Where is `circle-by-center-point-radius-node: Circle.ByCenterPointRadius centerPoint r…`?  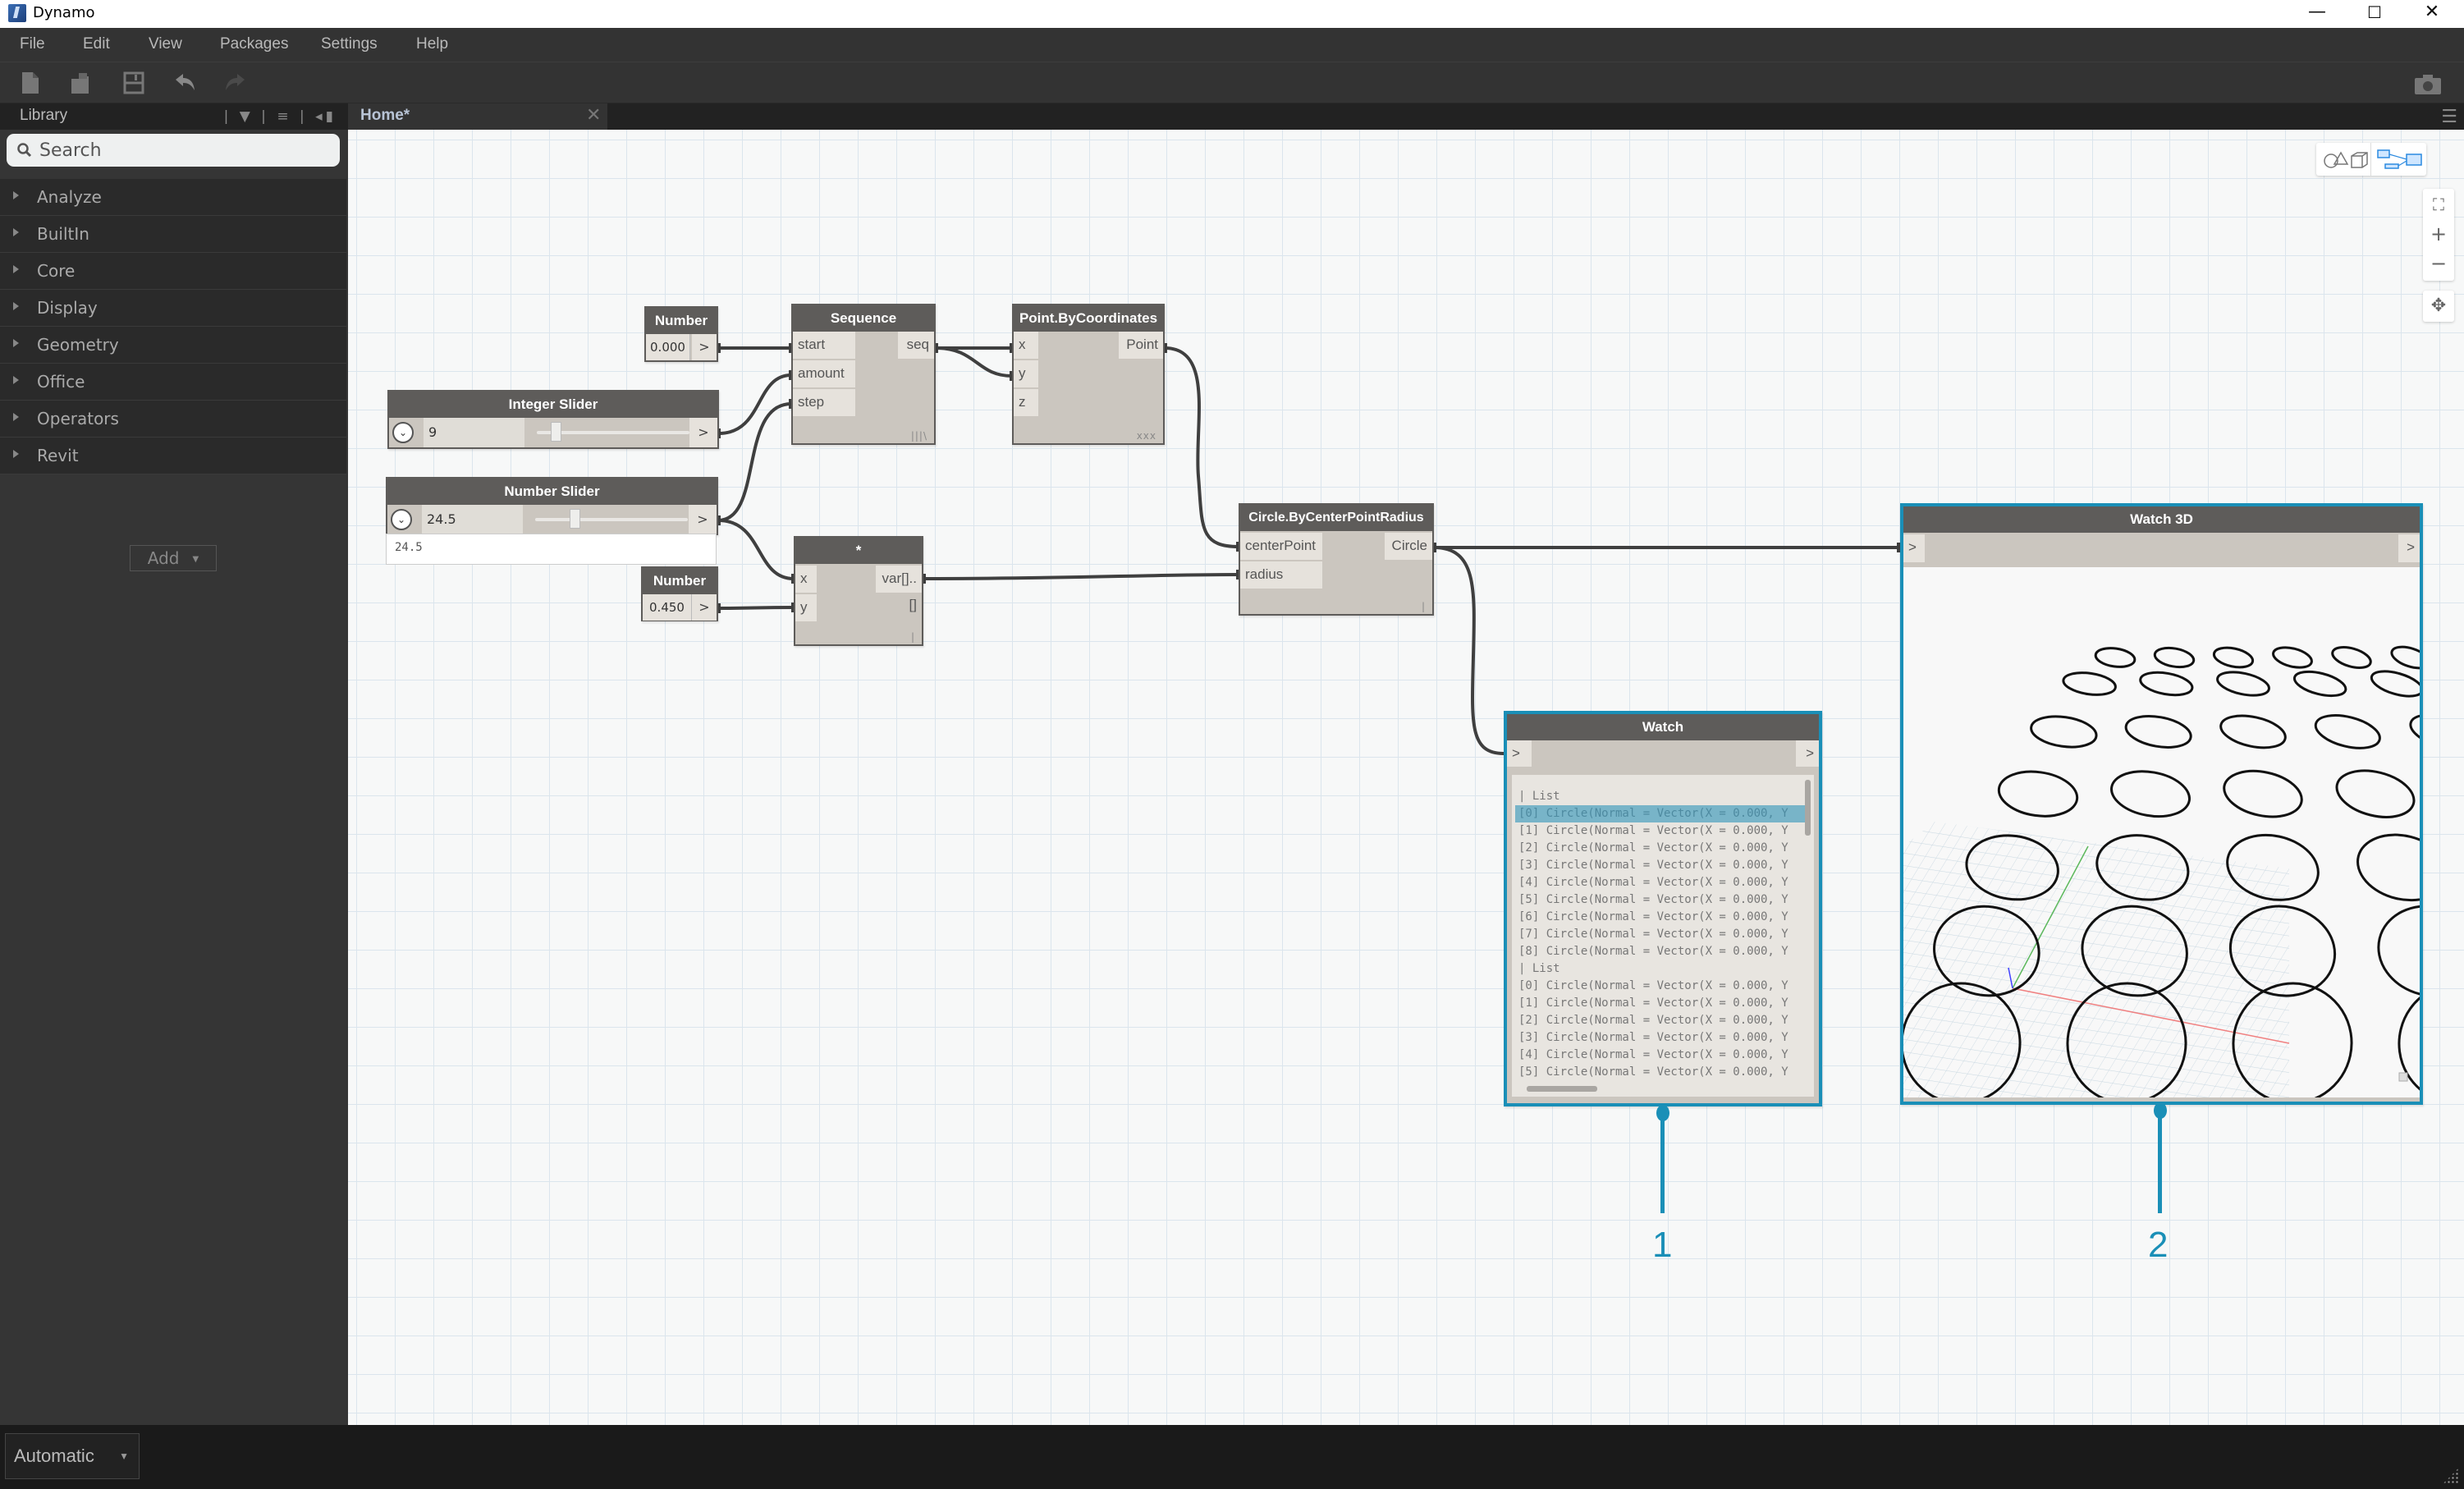
circle-by-center-point-radius-node: Circle.ByCenterPointRadius centerPoint r… is located at coordinates (1337, 559).